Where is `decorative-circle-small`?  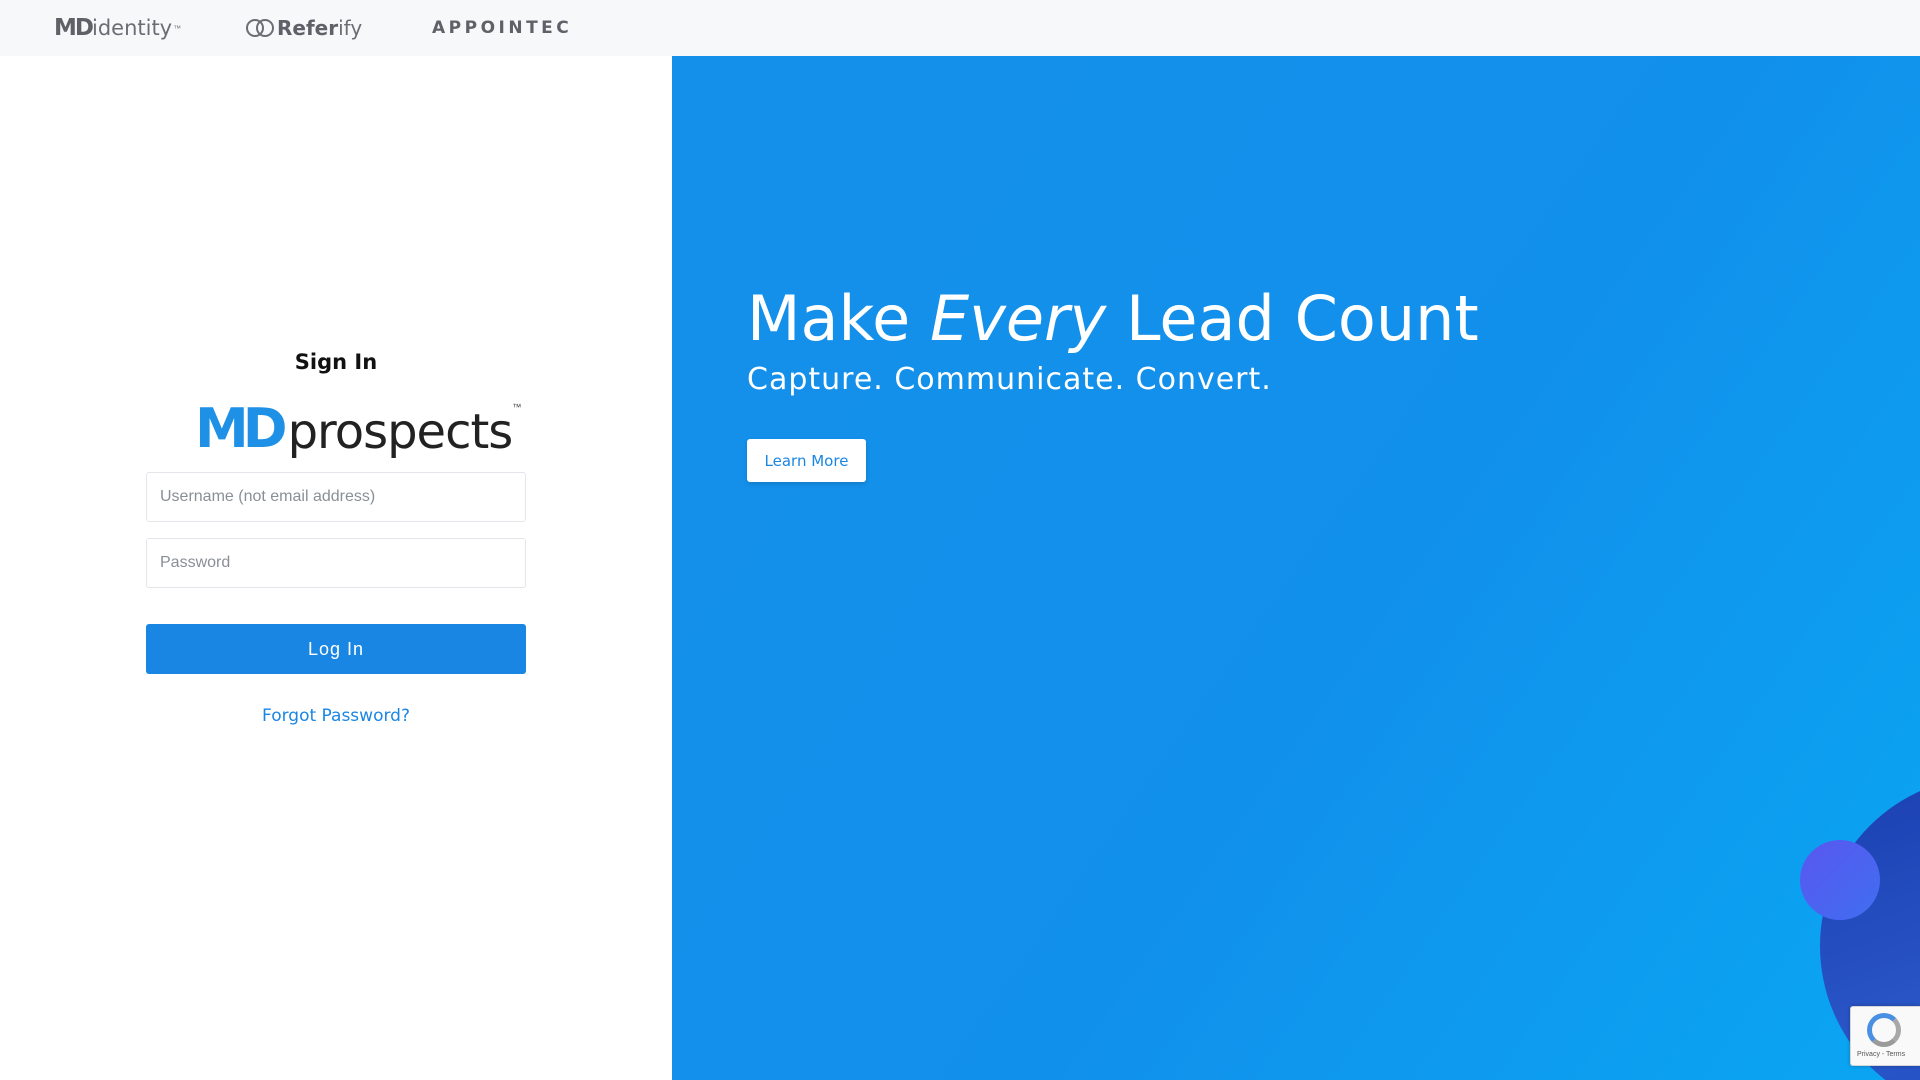
decorative-circle-small is located at coordinates (1840, 880).